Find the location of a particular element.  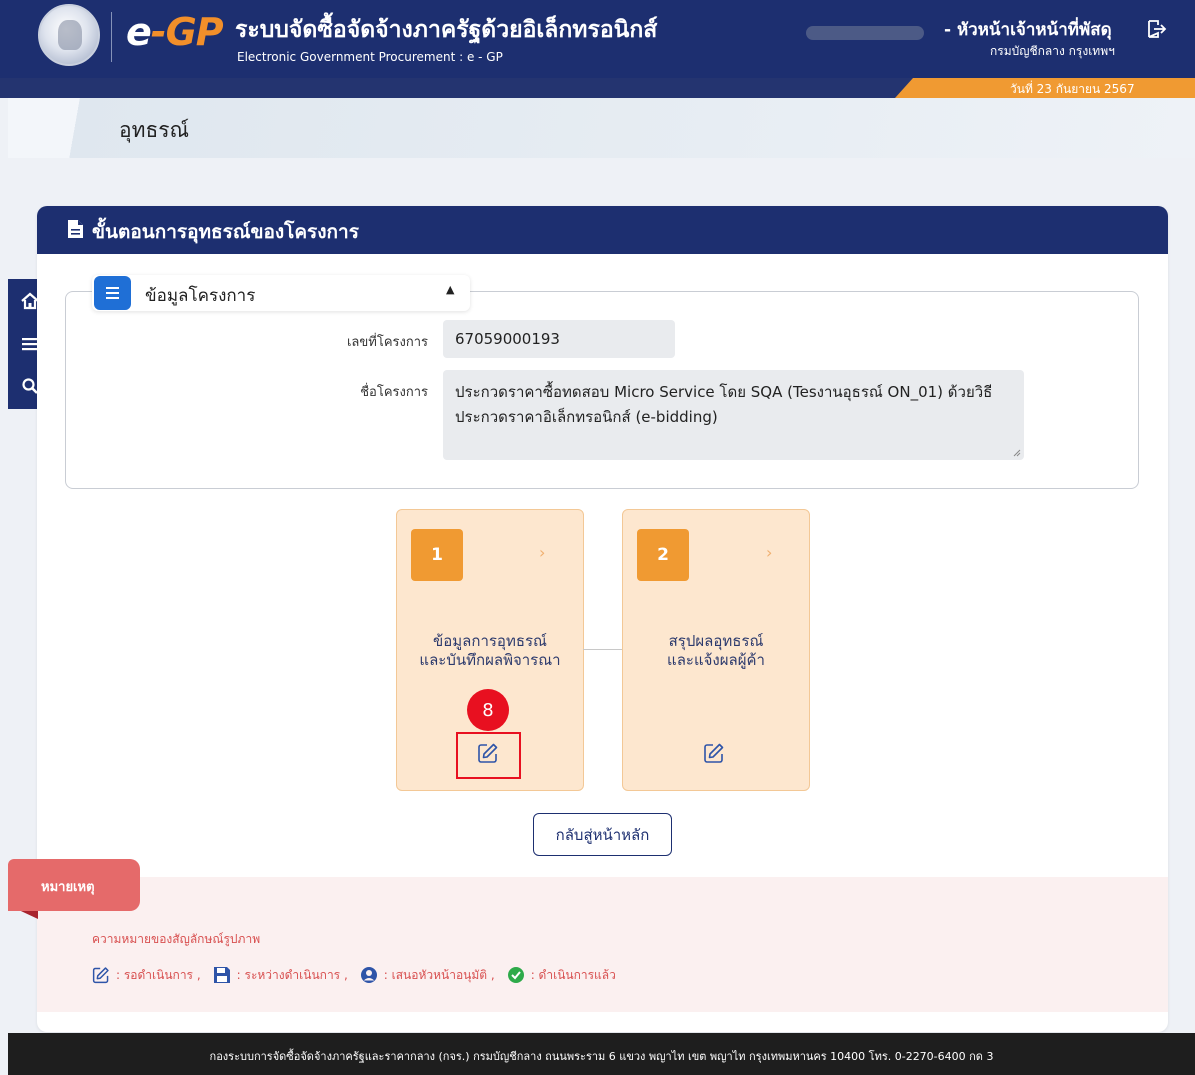

legend-item-done: : ดำเนินการแล้ว is located at coordinates (561, 975).